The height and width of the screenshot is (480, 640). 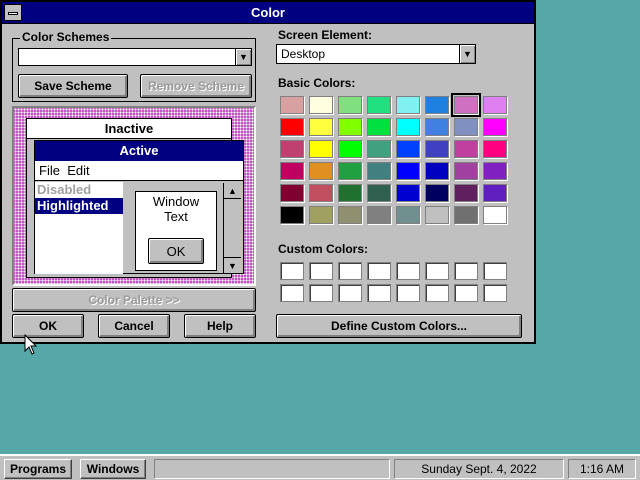 What do you see at coordinates (38, 469) in the screenshot?
I see `programs-button: Programs` at bounding box center [38, 469].